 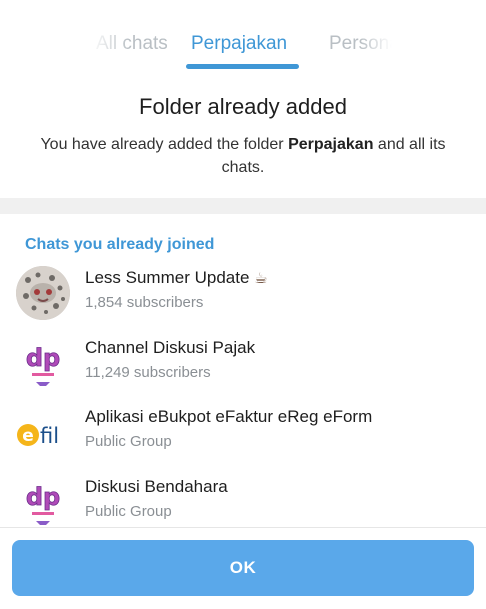 I want to click on section-divider, so click(x=243, y=206).